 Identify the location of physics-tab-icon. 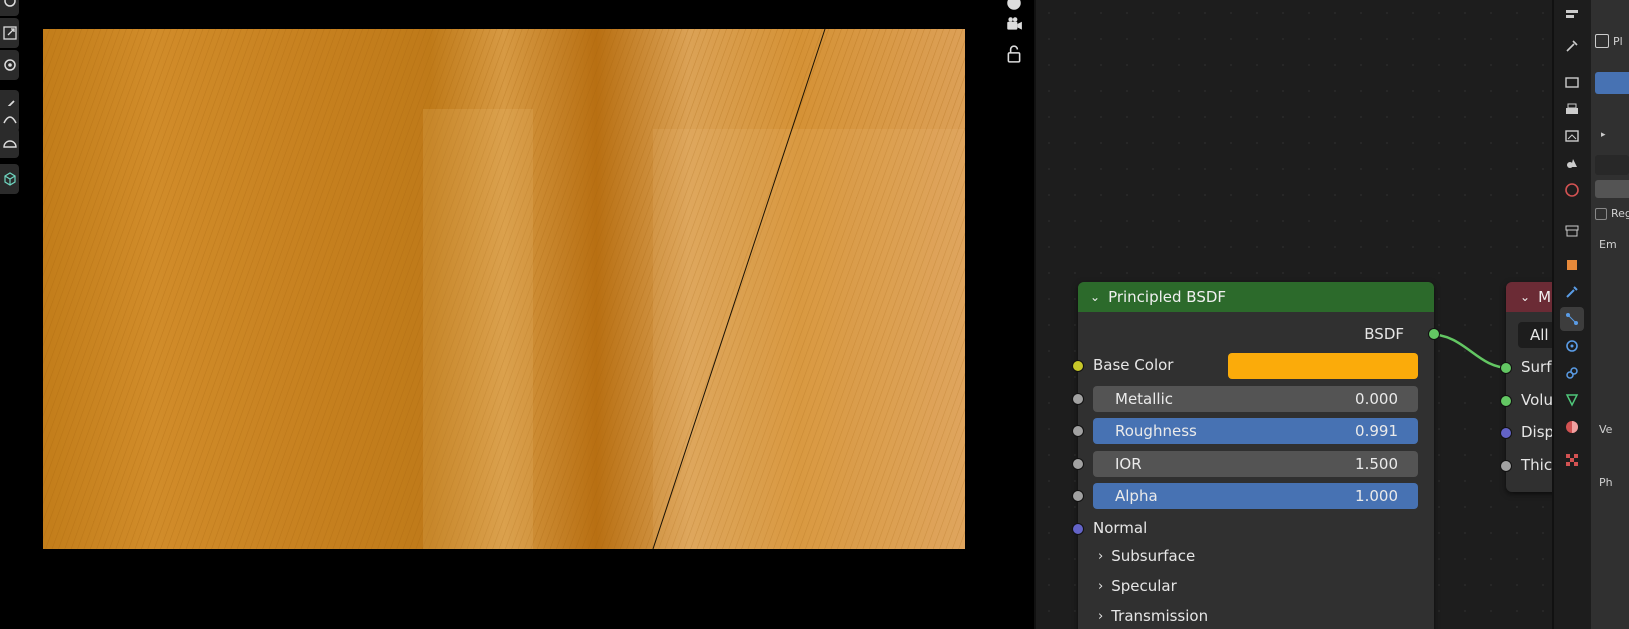
(1572, 346).